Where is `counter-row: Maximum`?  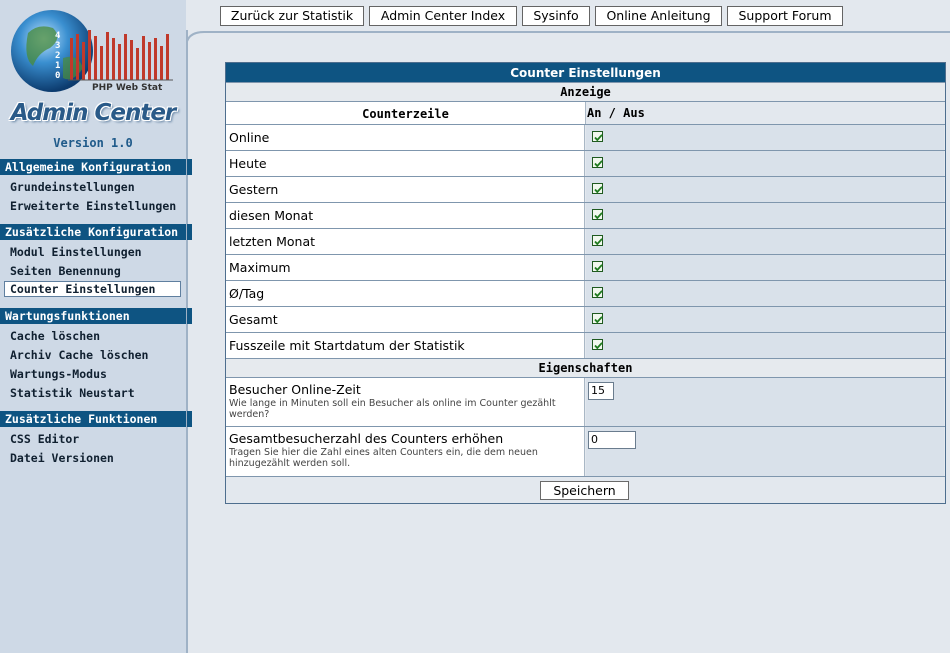 counter-row: Maximum is located at coordinates (585, 268).